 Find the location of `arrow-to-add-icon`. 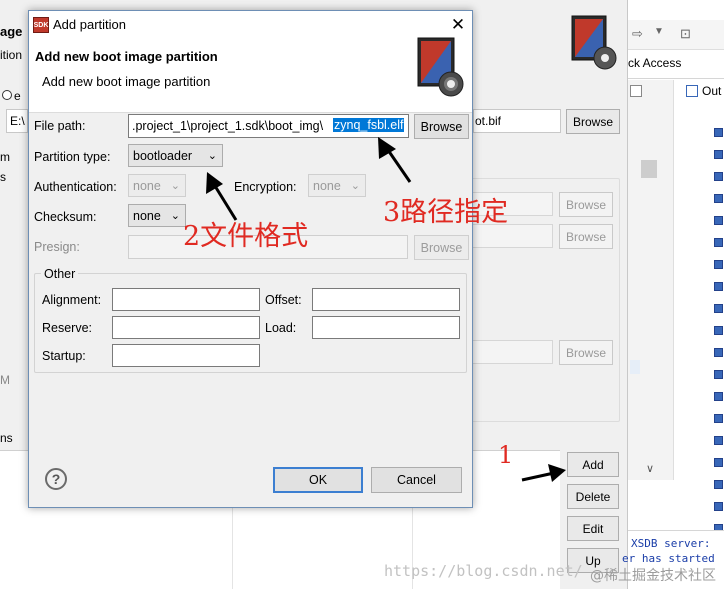

arrow-to-add-icon is located at coordinates (543, 473).